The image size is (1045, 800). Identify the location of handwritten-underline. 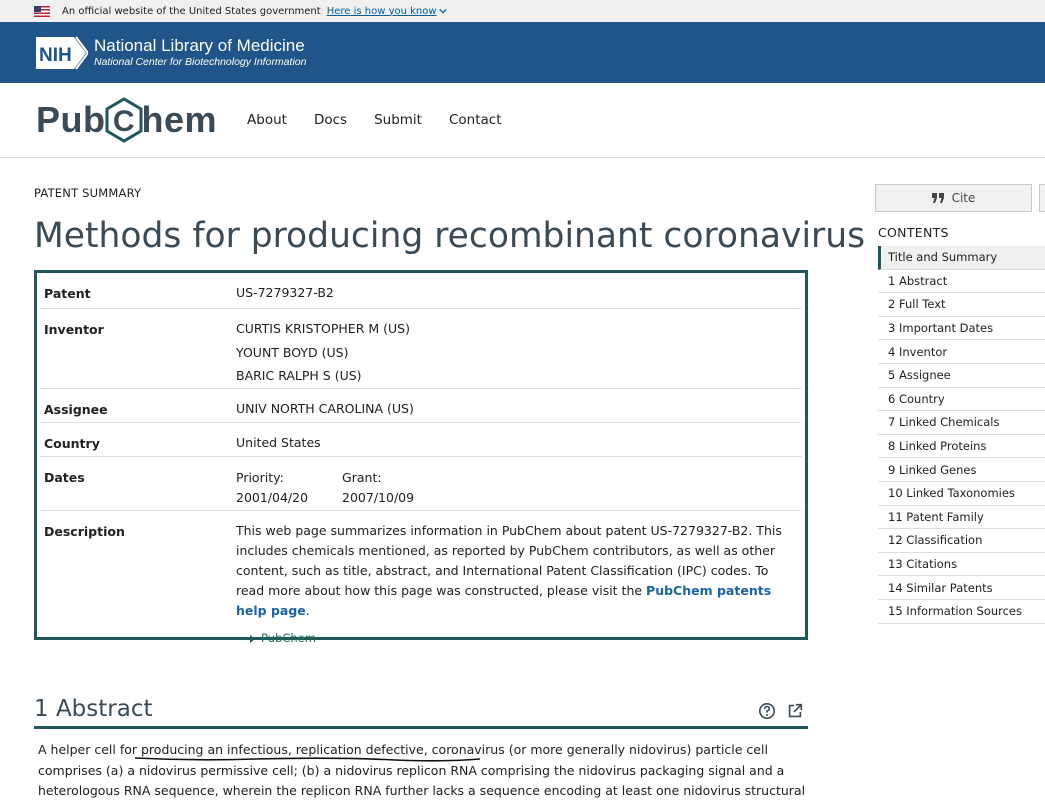
(307, 759).